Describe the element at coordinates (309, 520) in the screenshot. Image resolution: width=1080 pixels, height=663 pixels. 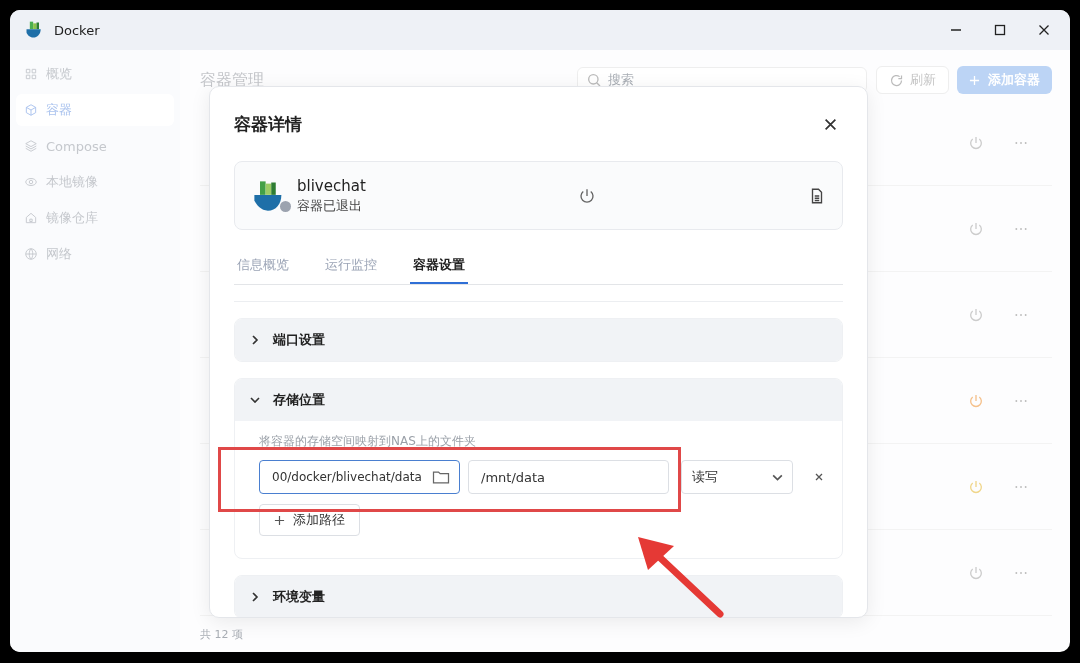
I see `add-path-button: 添加路径` at that location.